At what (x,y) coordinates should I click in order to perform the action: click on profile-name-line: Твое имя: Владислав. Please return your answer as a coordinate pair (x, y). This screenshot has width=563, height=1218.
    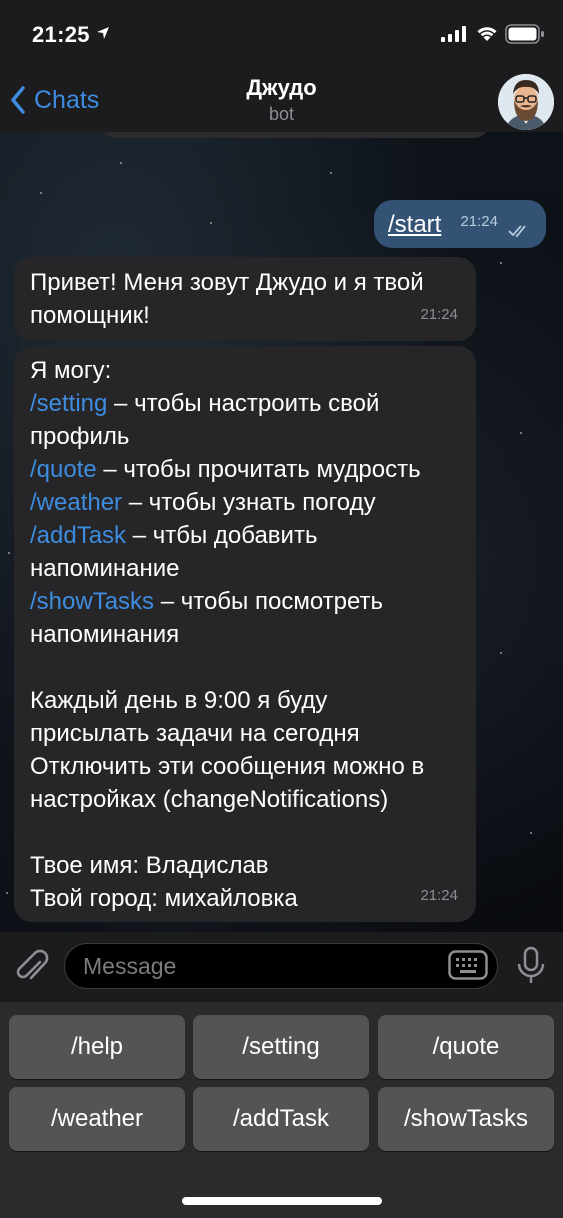
    Looking at the image, I should click on (149, 865).